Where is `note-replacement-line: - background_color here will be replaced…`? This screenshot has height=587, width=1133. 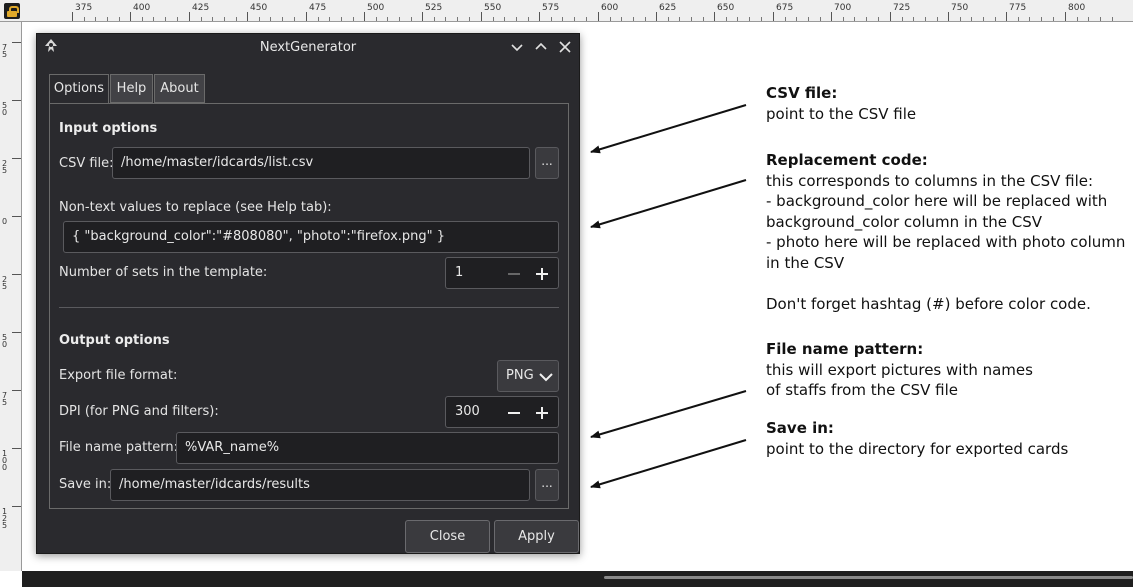 note-replacement-line: - background_color here will be replaced… is located at coordinates (937, 201).